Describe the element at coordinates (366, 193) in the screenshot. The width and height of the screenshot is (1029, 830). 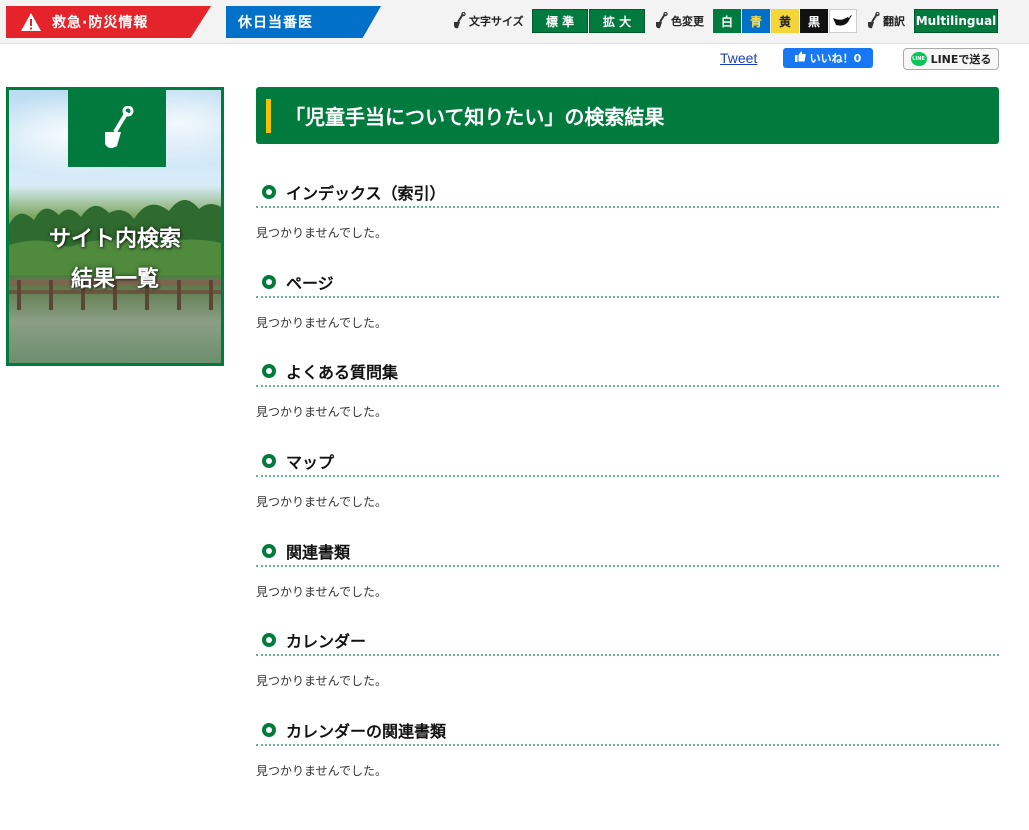
I see `section-heading: インデックス（索引）` at that location.